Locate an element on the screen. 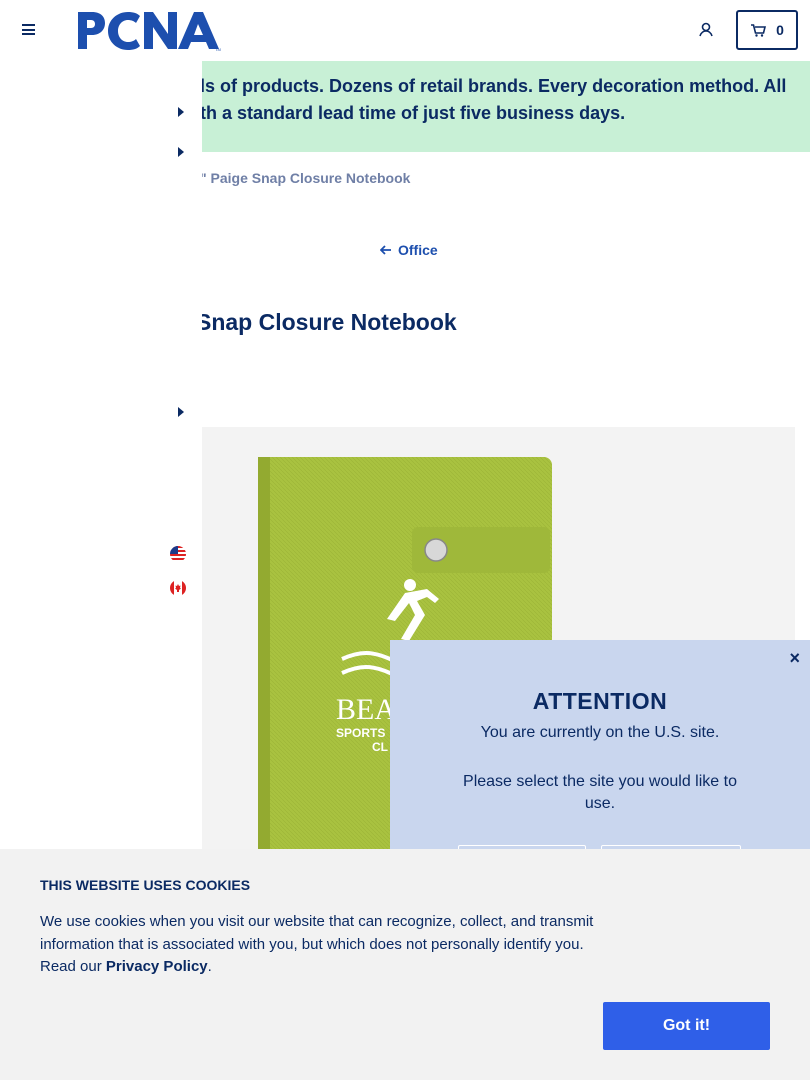  breadcrumb-current: " Paige Snap Closure Notebook is located at coordinates (305, 178).